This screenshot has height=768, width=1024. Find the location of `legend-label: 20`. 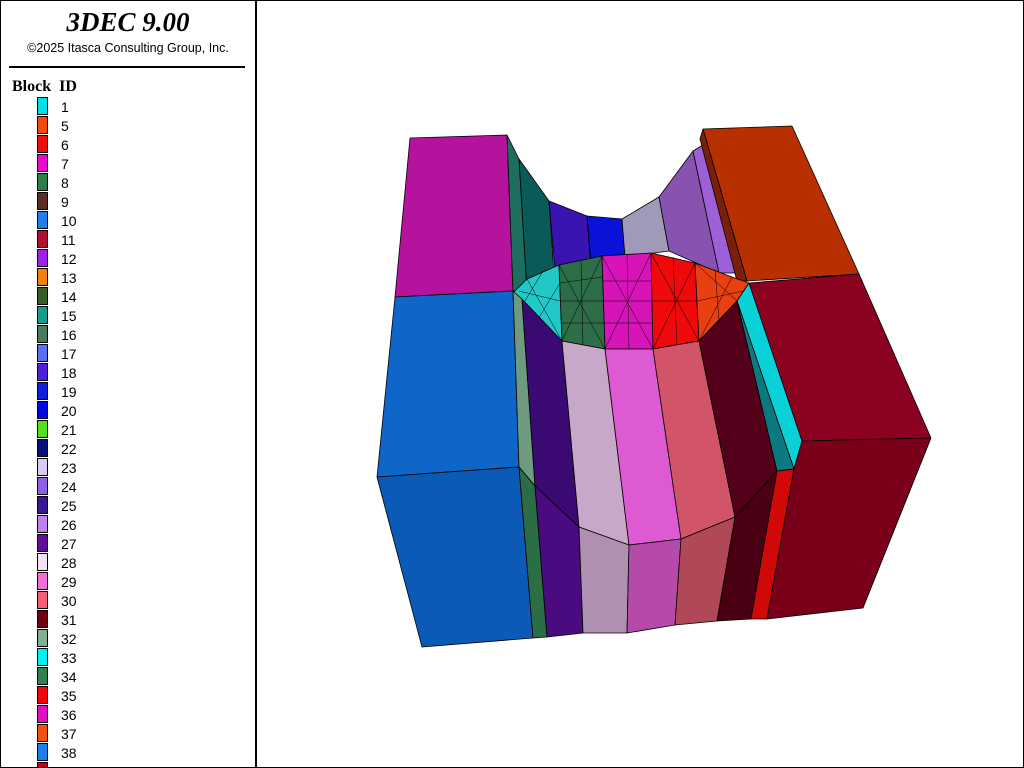

legend-label: 20 is located at coordinates (69, 411).